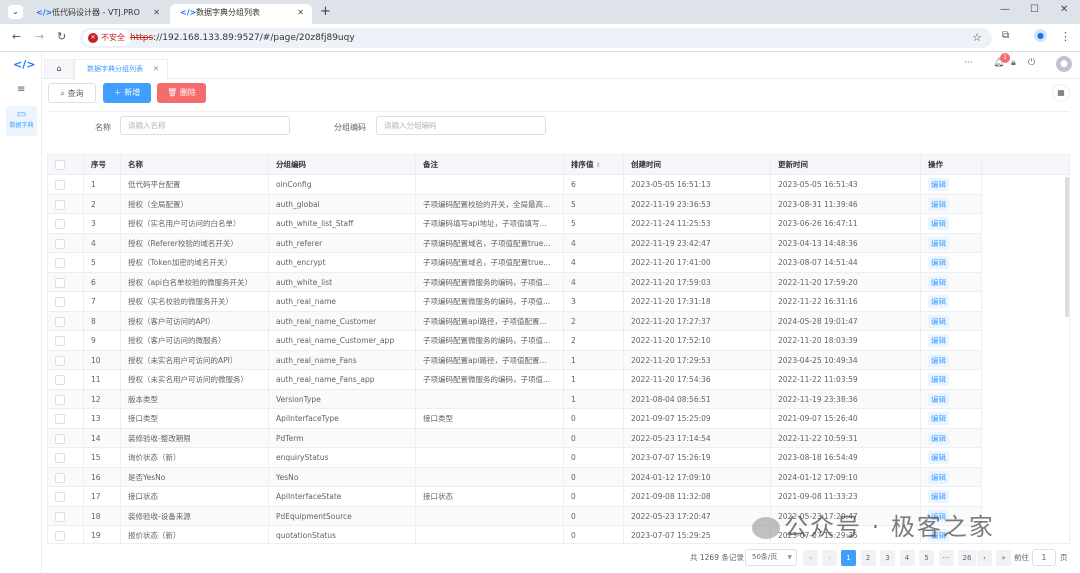 The image size is (1080, 573). I want to click on header-label: 更新时间, so click(793, 164).